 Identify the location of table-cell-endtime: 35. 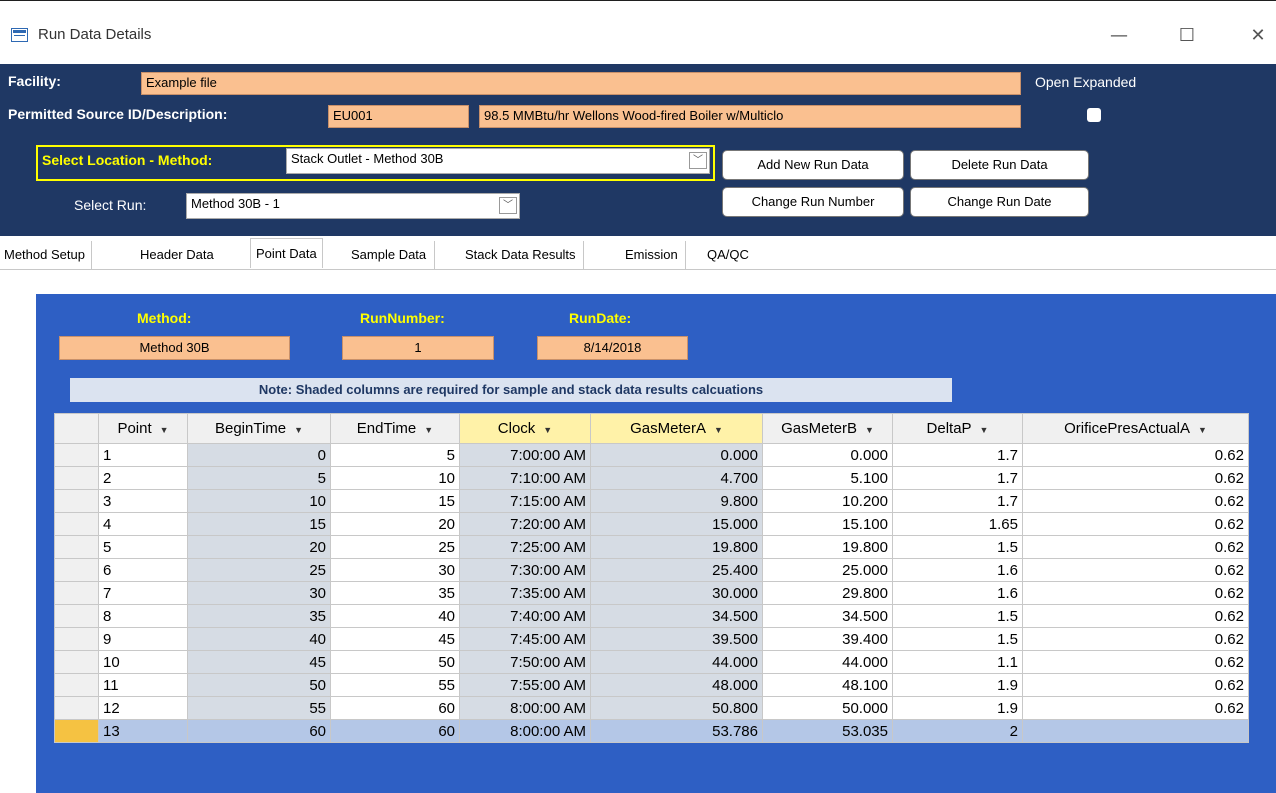
(395, 593).